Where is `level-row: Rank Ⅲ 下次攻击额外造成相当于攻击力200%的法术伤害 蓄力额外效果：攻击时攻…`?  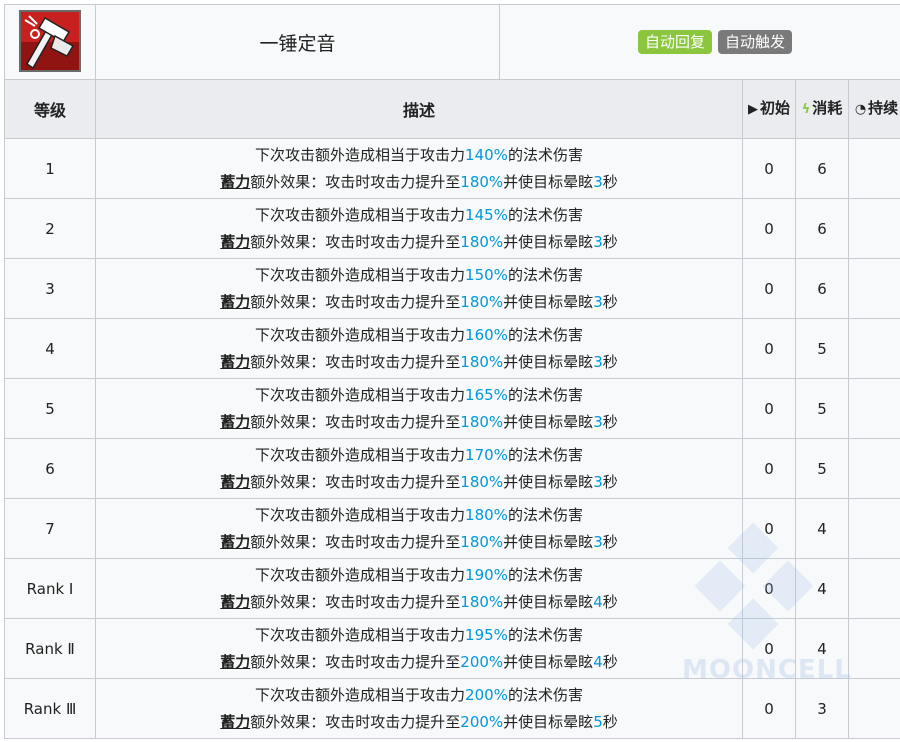
level-row: Rank Ⅲ 下次攻击额外造成相当于攻击力200%的法术伤害 蓄力额外效果：攻击时攻… is located at coordinates (452, 708).